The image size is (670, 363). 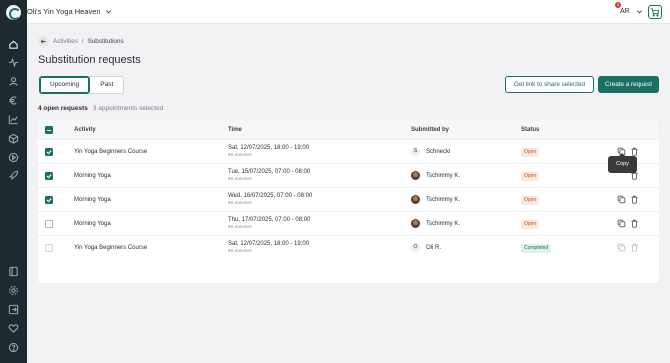 I want to click on time-range: Tue, 15/07/2025, 07:00 - 08:00, so click(x=269, y=172).